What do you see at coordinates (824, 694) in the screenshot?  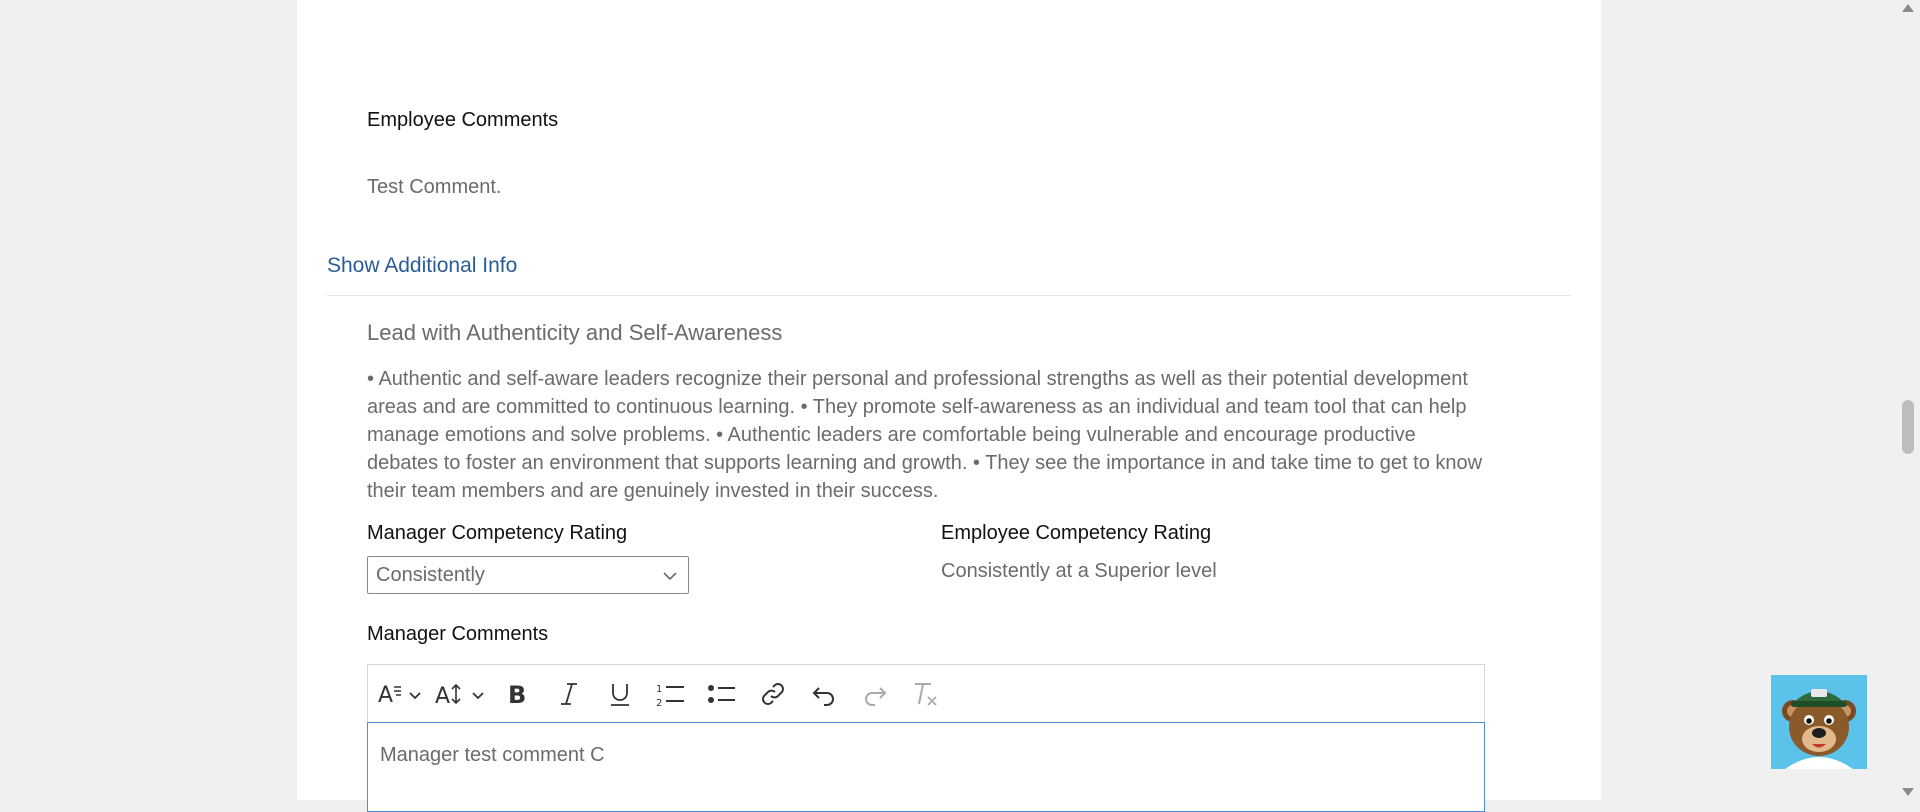 I see `undo-icon` at bounding box center [824, 694].